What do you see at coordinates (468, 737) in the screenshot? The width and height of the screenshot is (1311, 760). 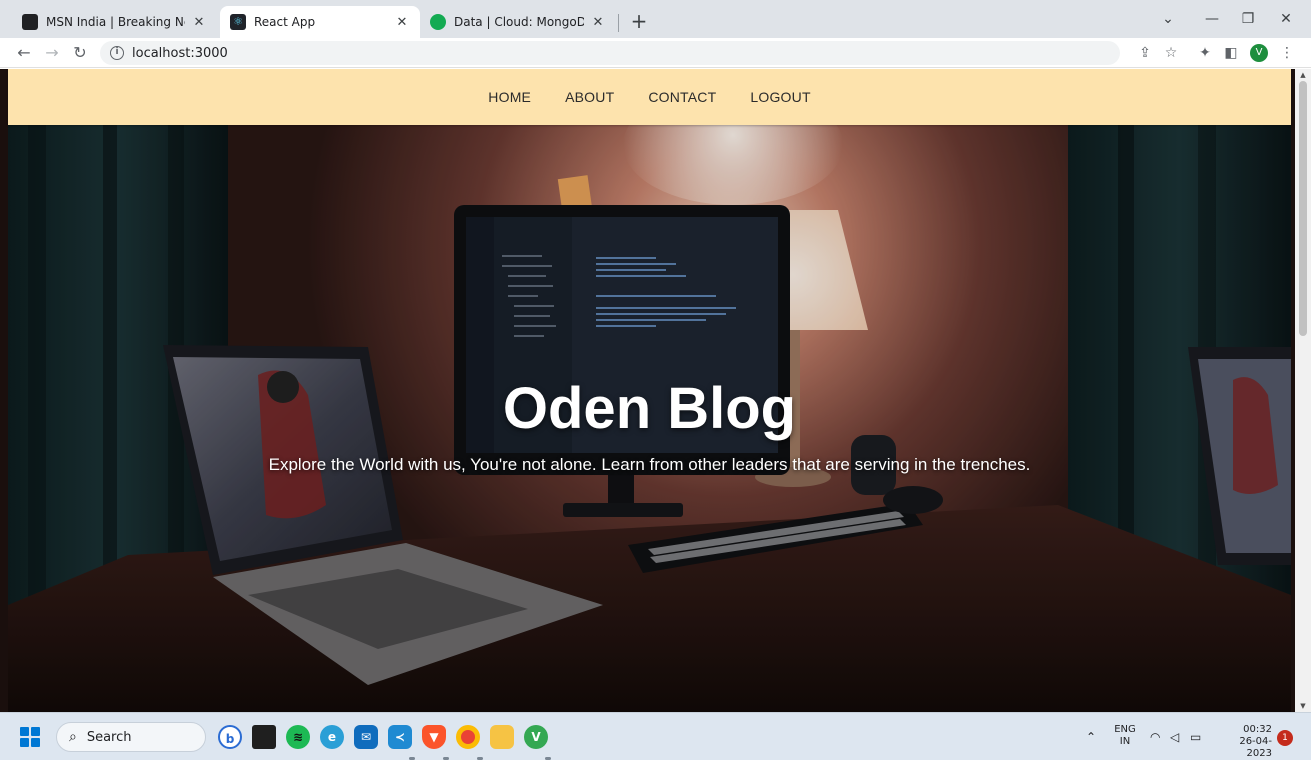 I see `chrome-icon` at bounding box center [468, 737].